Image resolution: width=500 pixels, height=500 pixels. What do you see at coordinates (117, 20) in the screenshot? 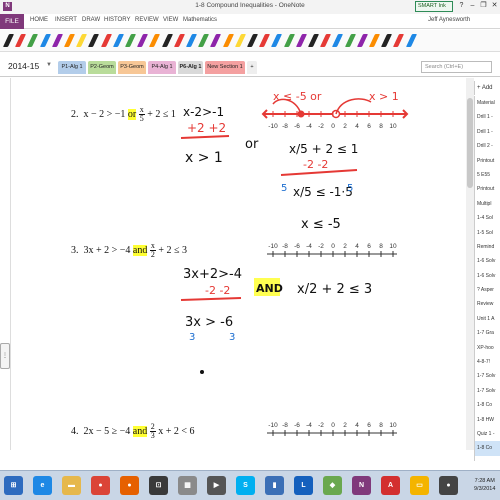
I see `tab-history: HISTORY` at bounding box center [117, 20].